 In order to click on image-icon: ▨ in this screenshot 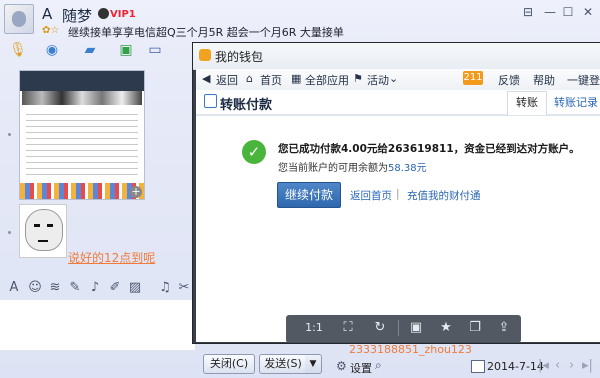, I will do `click(135, 288)`.